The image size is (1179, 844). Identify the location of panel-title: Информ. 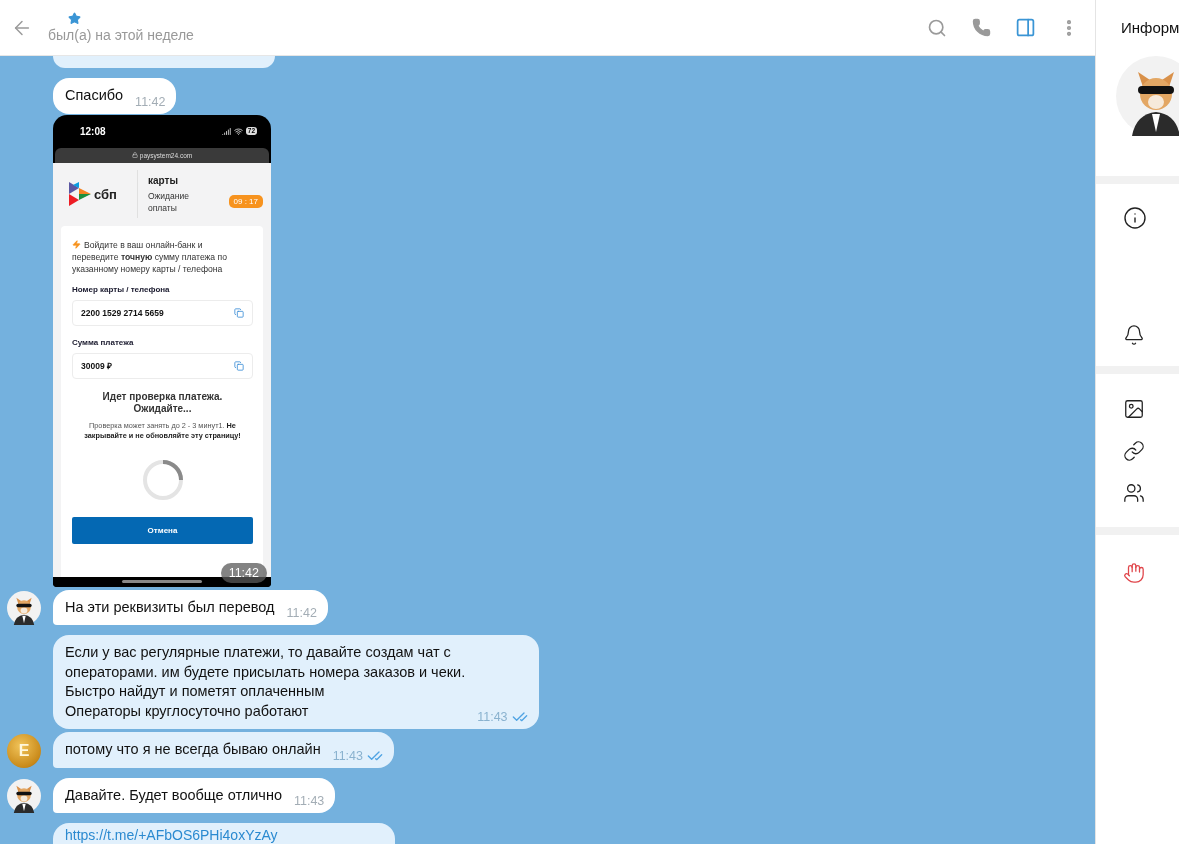
(1149, 28).